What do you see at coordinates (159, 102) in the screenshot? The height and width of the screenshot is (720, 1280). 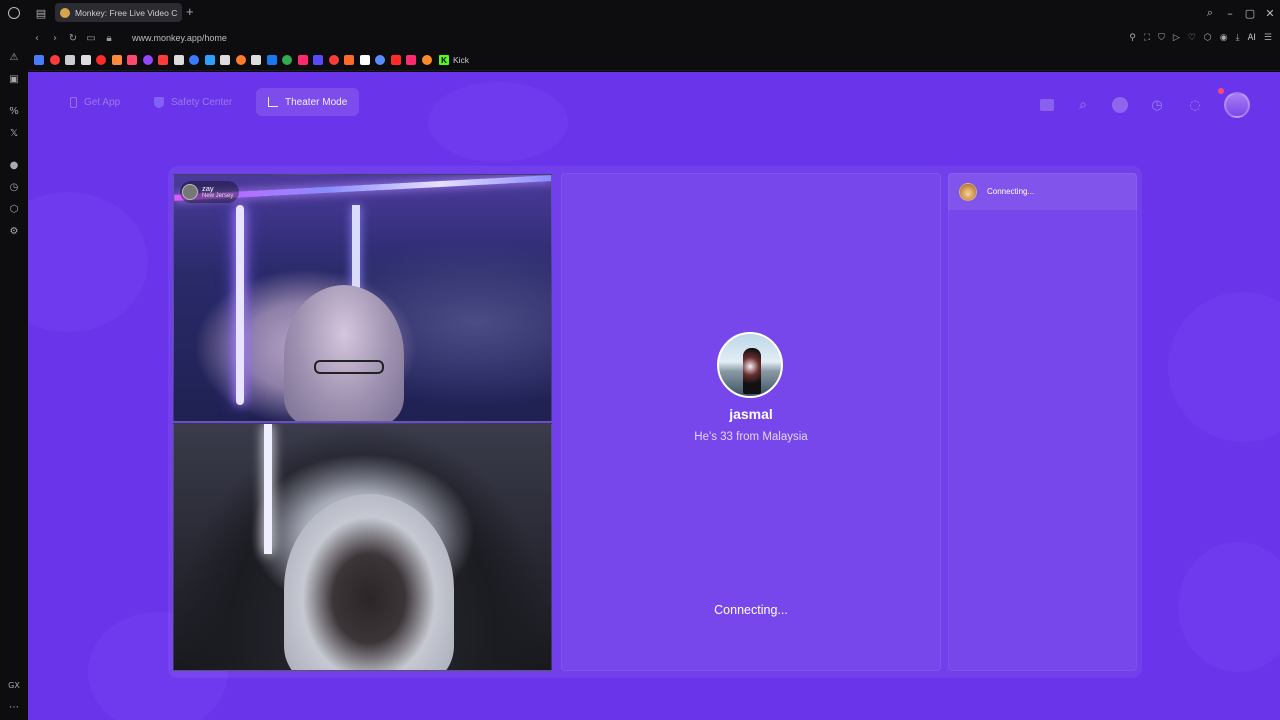 I see `shield-icon` at bounding box center [159, 102].